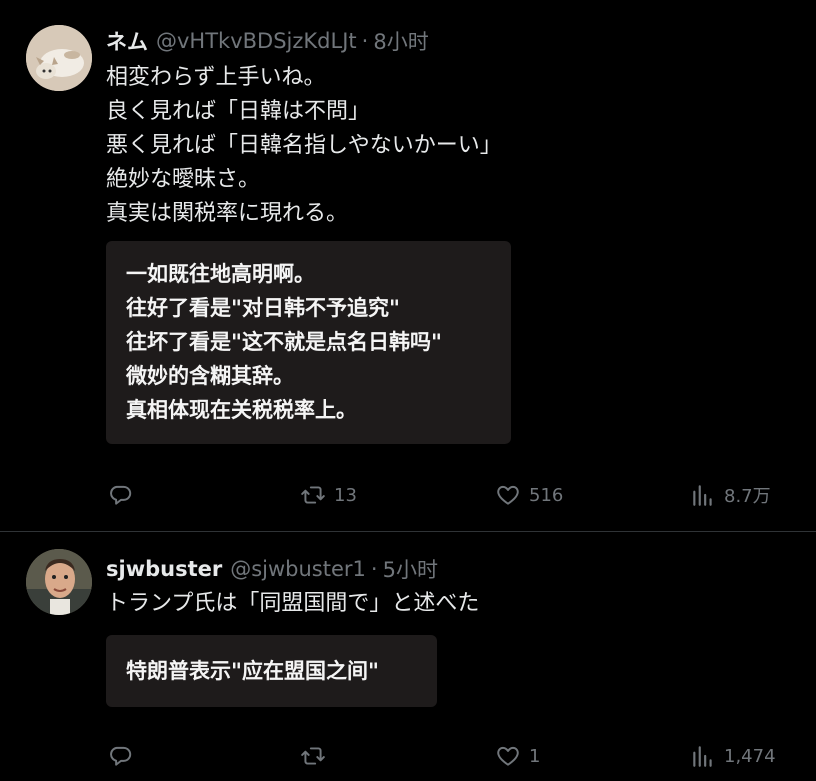 This screenshot has width=816, height=781. I want to click on translation-line: 真相体现在关税税率上。, so click(241, 410).